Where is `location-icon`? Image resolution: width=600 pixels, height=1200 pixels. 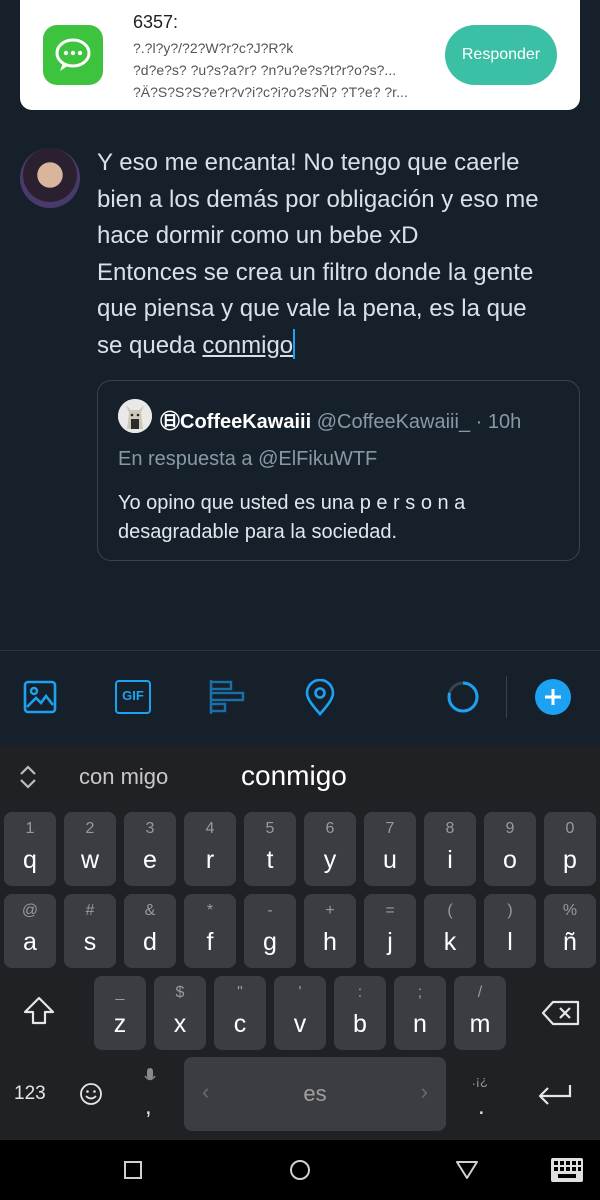 location-icon is located at coordinates (320, 698).